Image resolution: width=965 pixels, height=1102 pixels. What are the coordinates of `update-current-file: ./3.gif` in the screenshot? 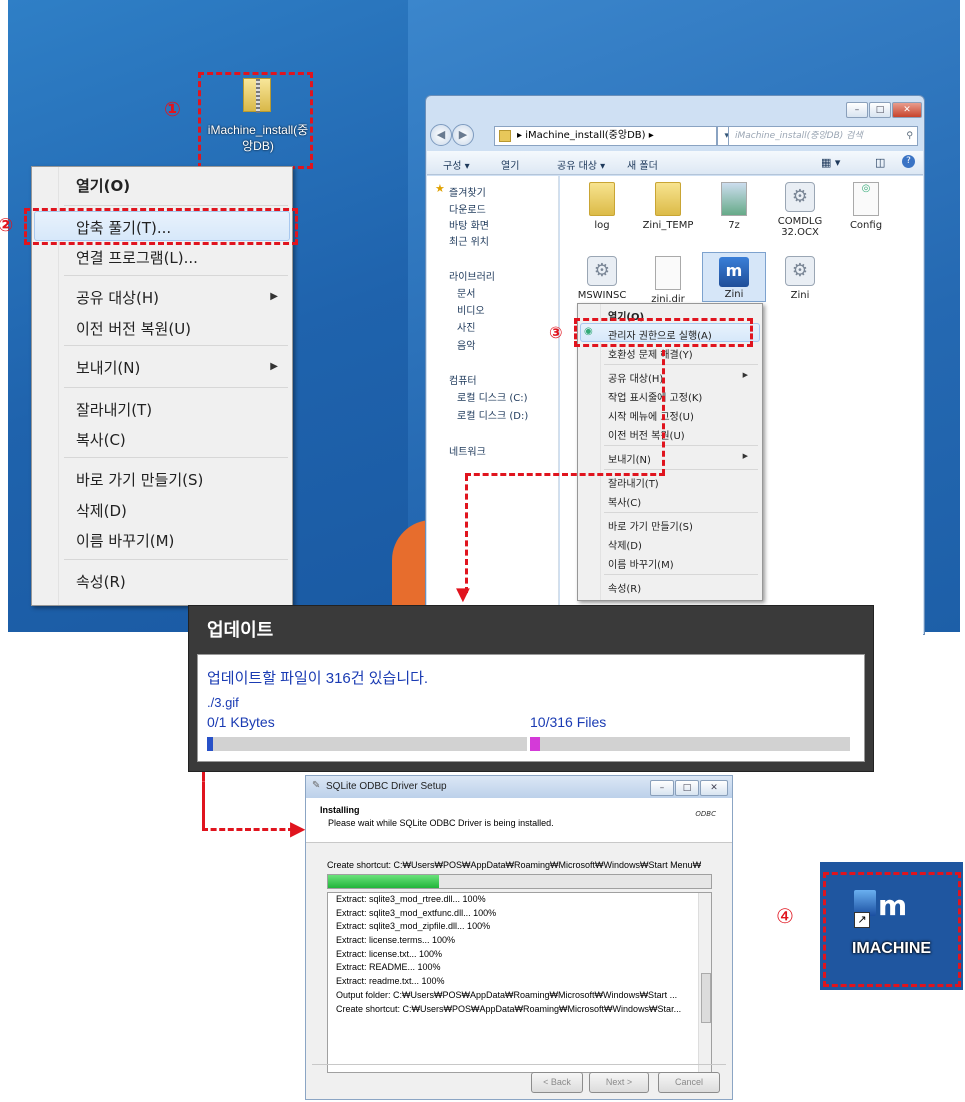 It's located at (223, 702).